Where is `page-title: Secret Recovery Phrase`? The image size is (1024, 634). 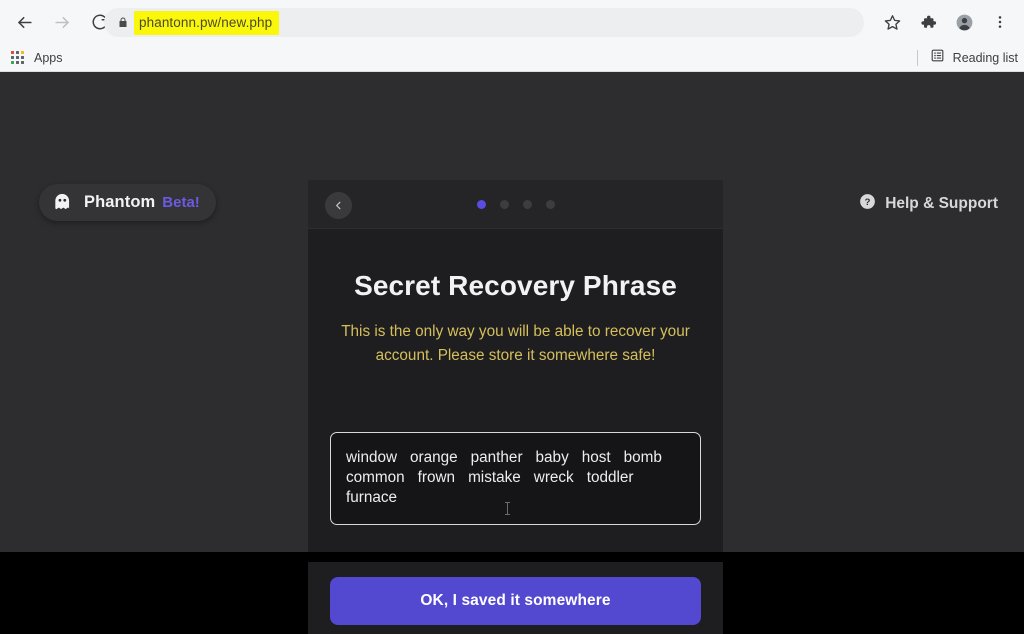
page-title: Secret Recovery Phrase is located at coordinates (515, 285).